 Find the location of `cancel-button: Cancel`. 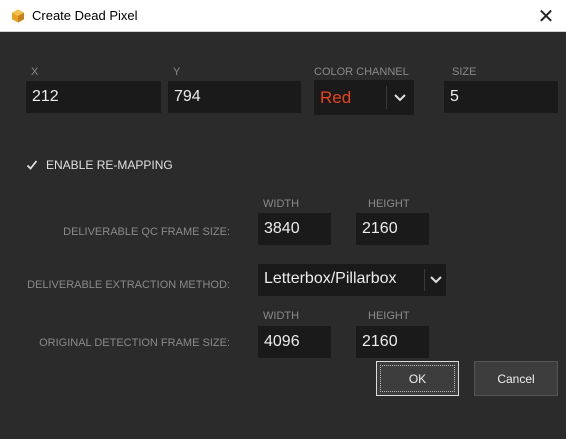

cancel-button: Cancel is located at coordinates (516, 378).